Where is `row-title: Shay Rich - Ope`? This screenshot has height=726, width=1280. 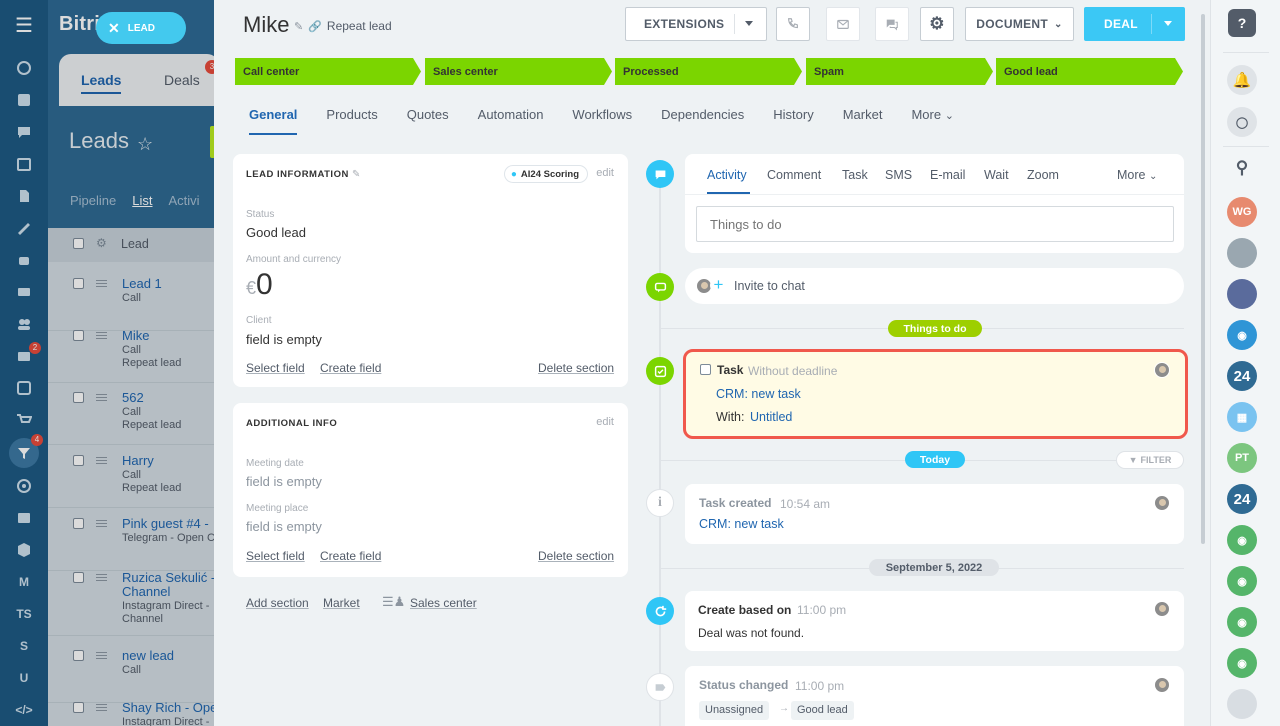 row-title: Shay Rich - Ope is located at coordinates (169, 707).